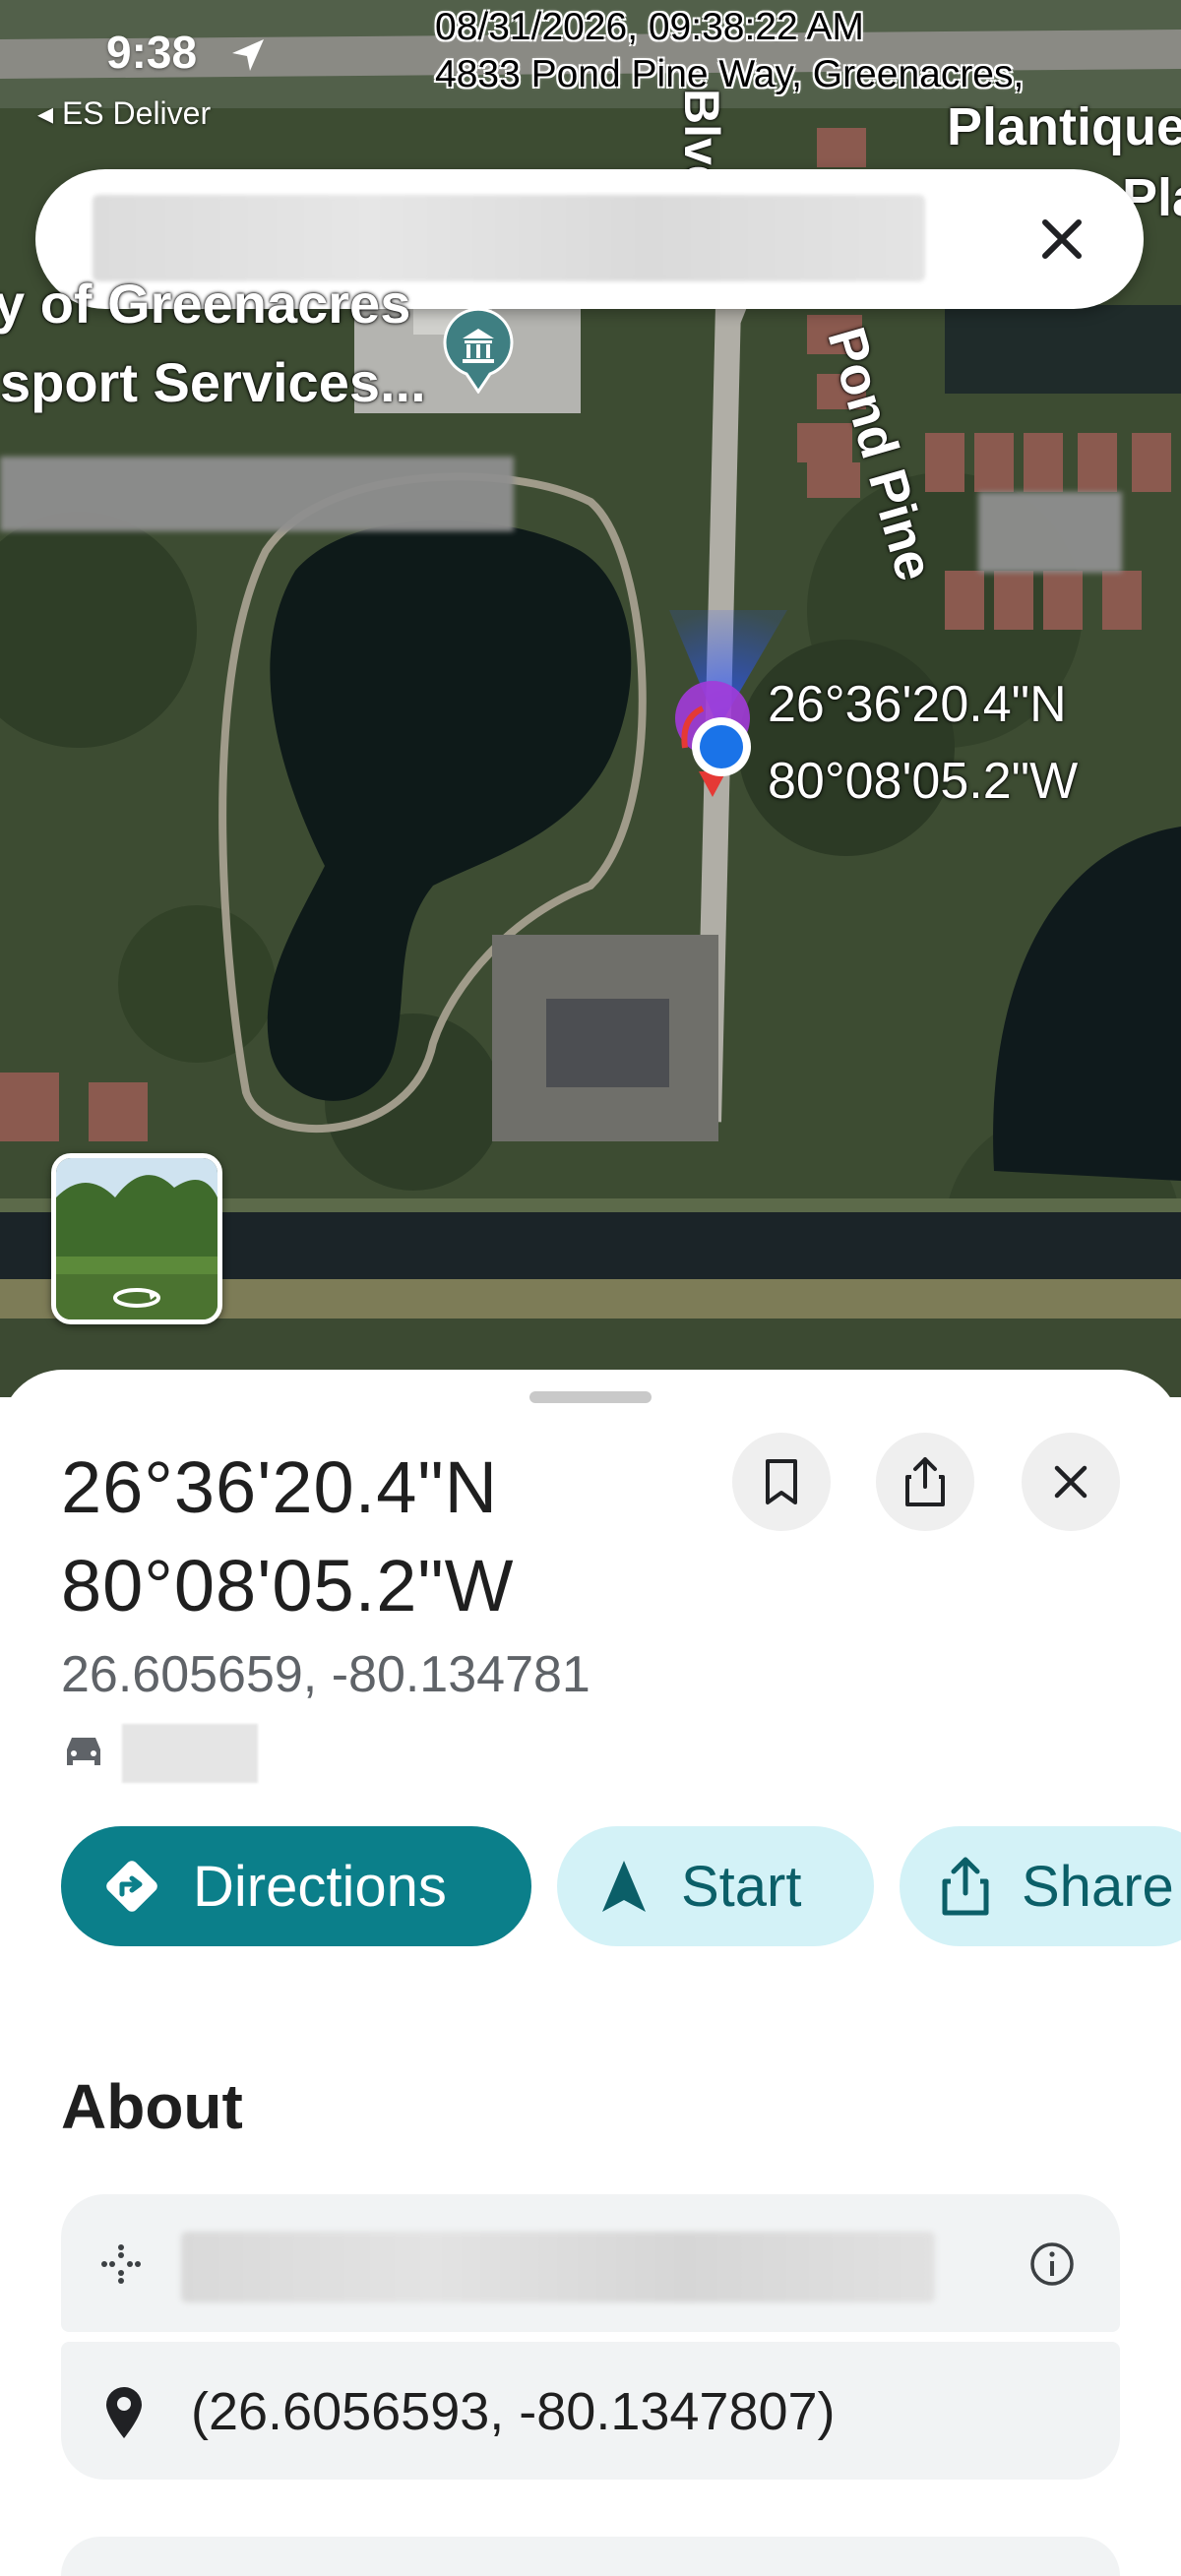 The width and height of the screenshot is (1181, 2576). What do you see at coordinates (124, 113) in the screenshot?
I see `back-to-app-link: ◂ ES Deliver` at bounding box center [124, 113].